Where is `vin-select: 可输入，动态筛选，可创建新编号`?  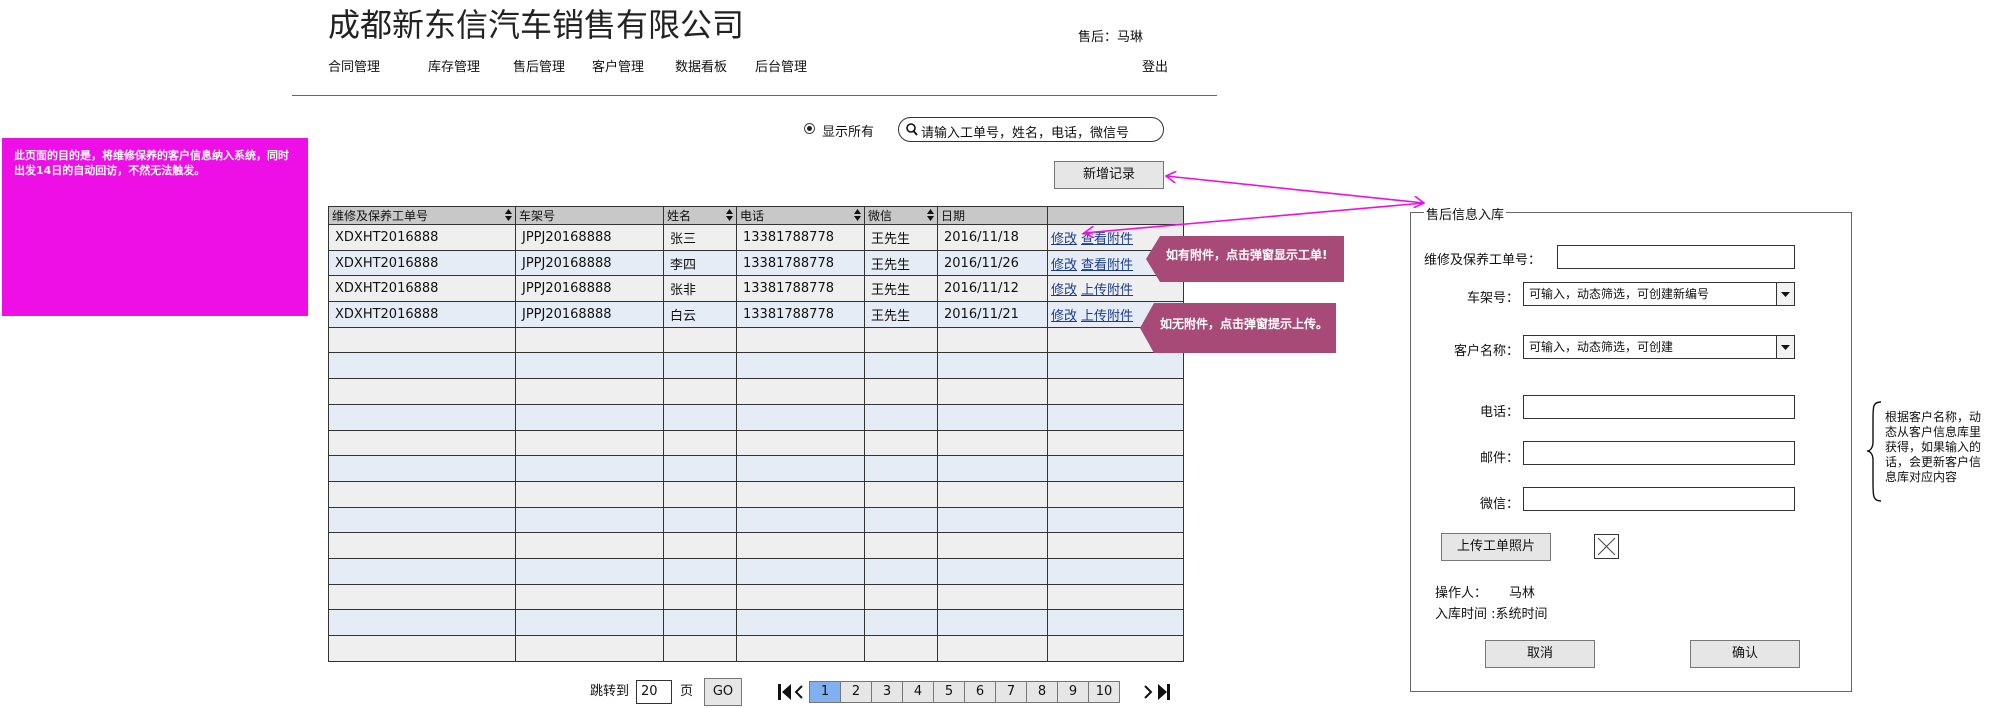
vin-select: 可输入，动态筛选，可创建新编号 is located at coordinates (1659, 294).